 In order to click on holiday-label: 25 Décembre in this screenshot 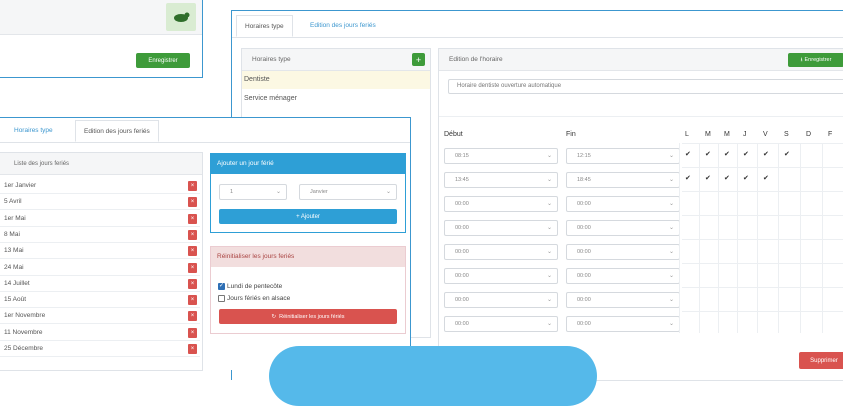, I will do `click(24, 348)`.